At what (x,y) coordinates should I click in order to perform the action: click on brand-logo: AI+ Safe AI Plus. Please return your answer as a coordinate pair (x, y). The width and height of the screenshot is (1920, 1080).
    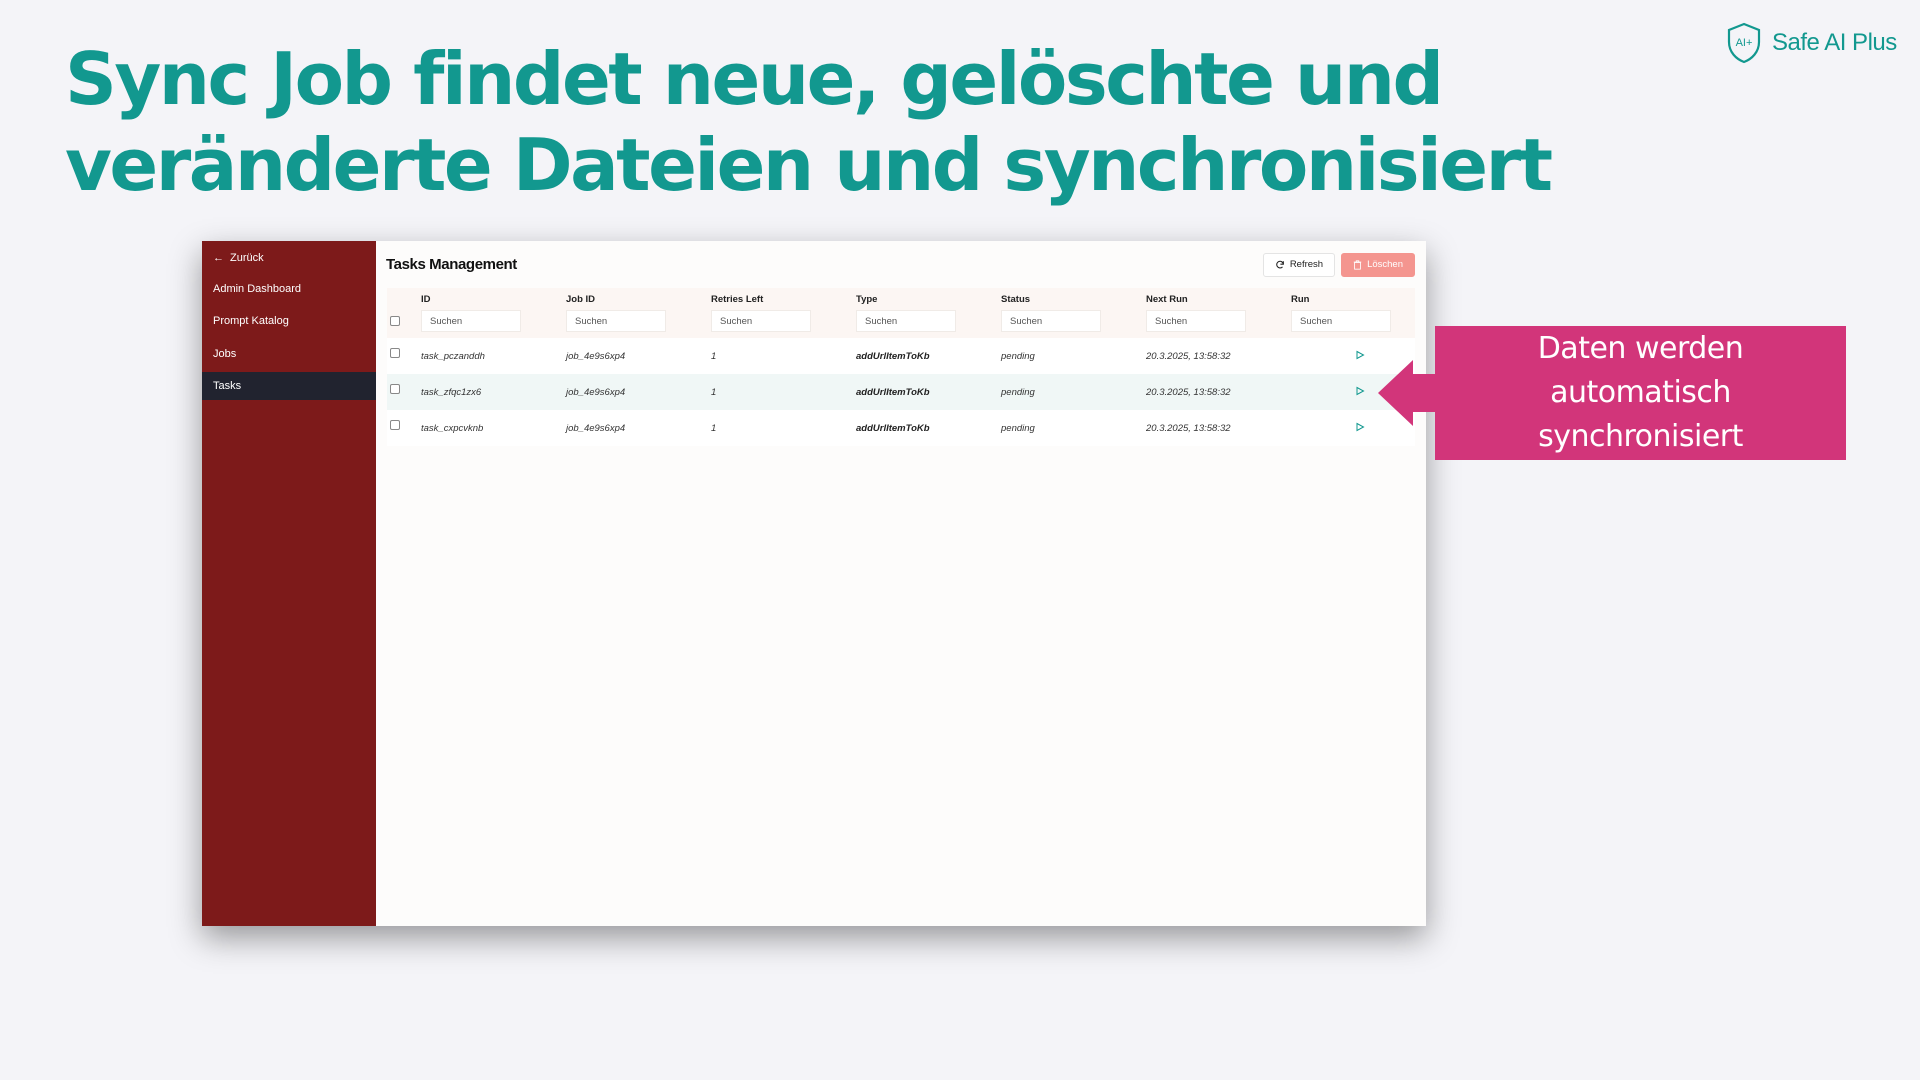
    Looking at the image, I should click on (1811, 43).